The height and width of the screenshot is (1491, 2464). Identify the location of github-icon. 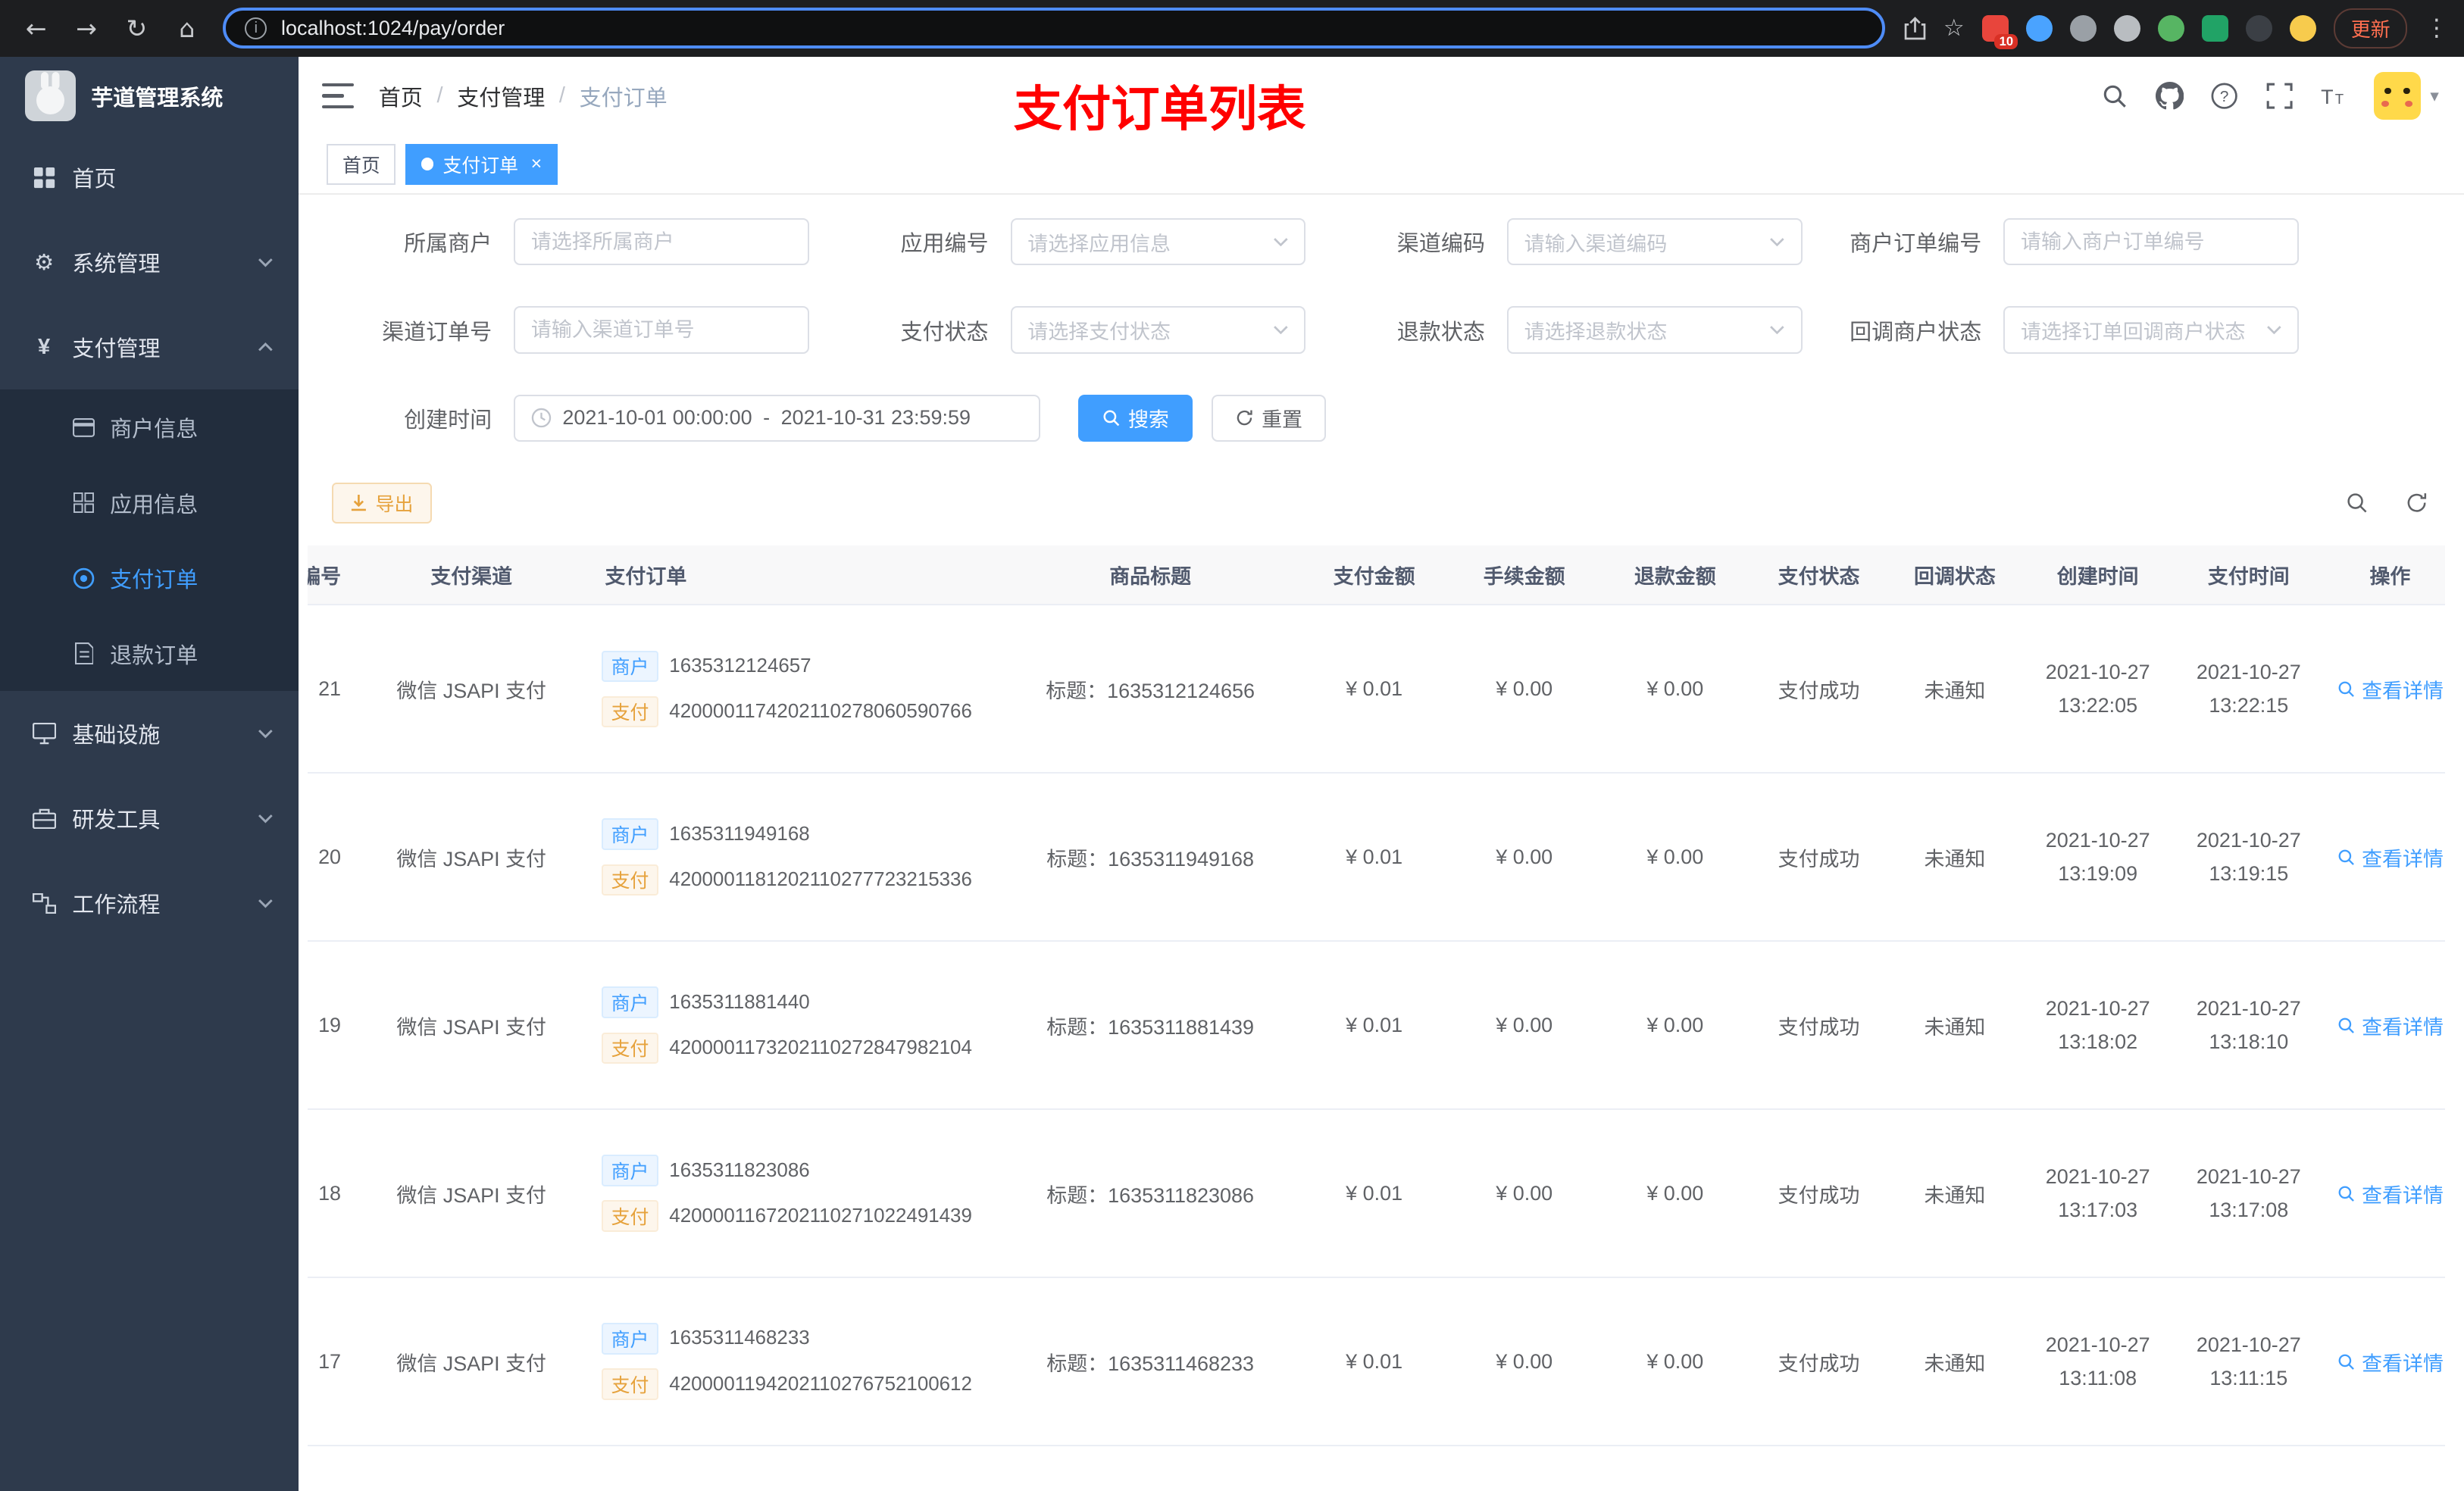
(2168, 95).